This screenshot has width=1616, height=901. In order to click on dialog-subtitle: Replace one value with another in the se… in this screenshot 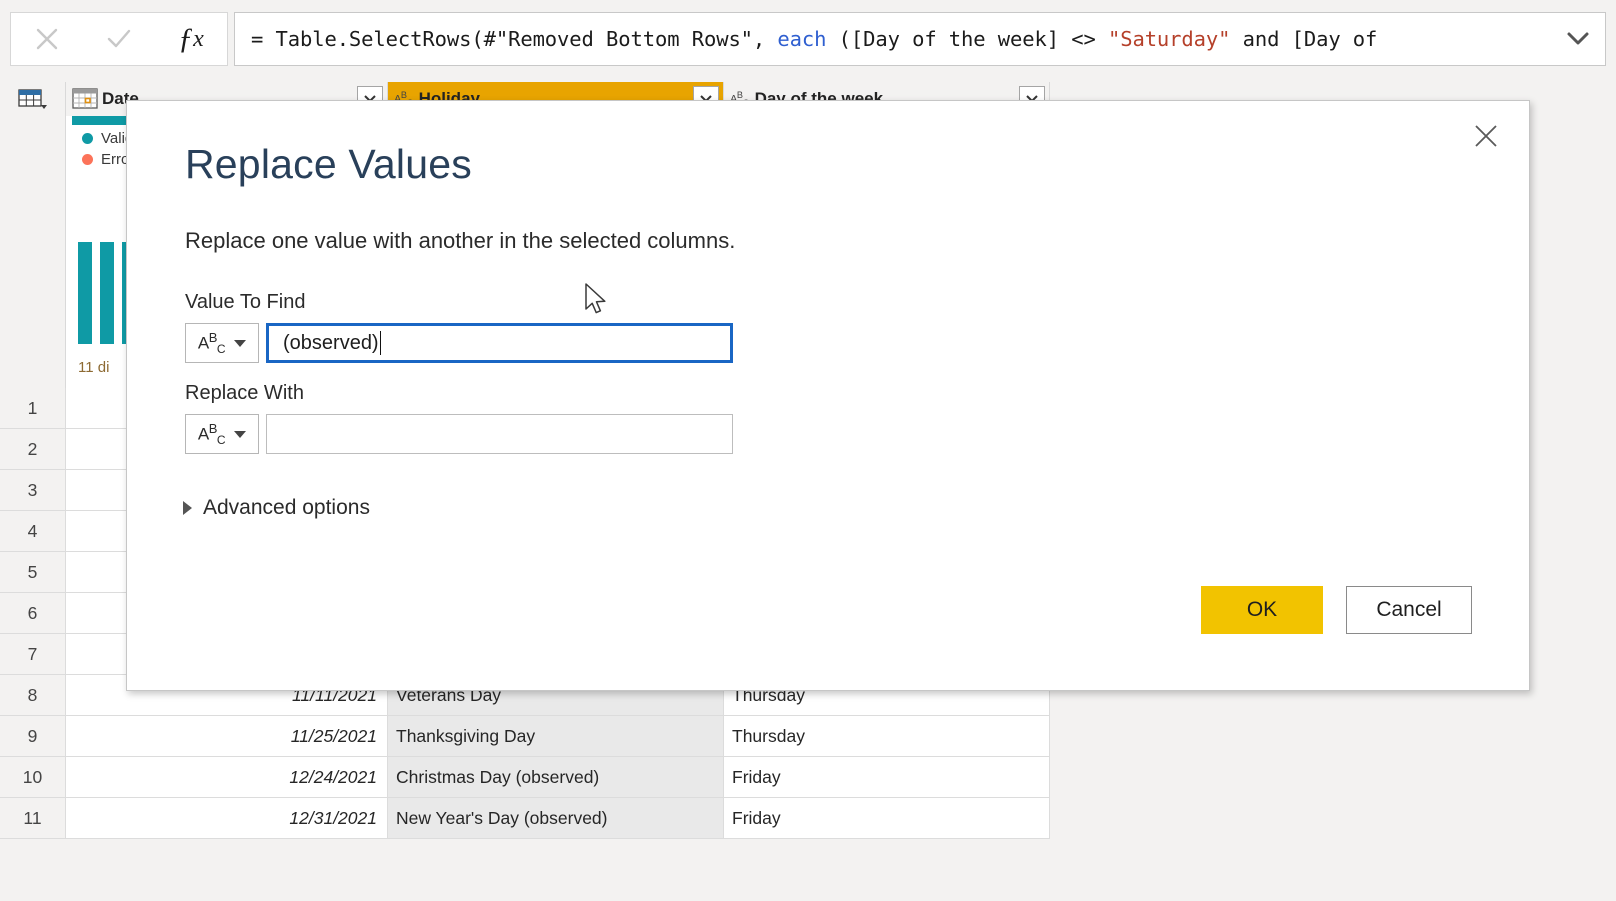, I will do `click(460, 240)`.